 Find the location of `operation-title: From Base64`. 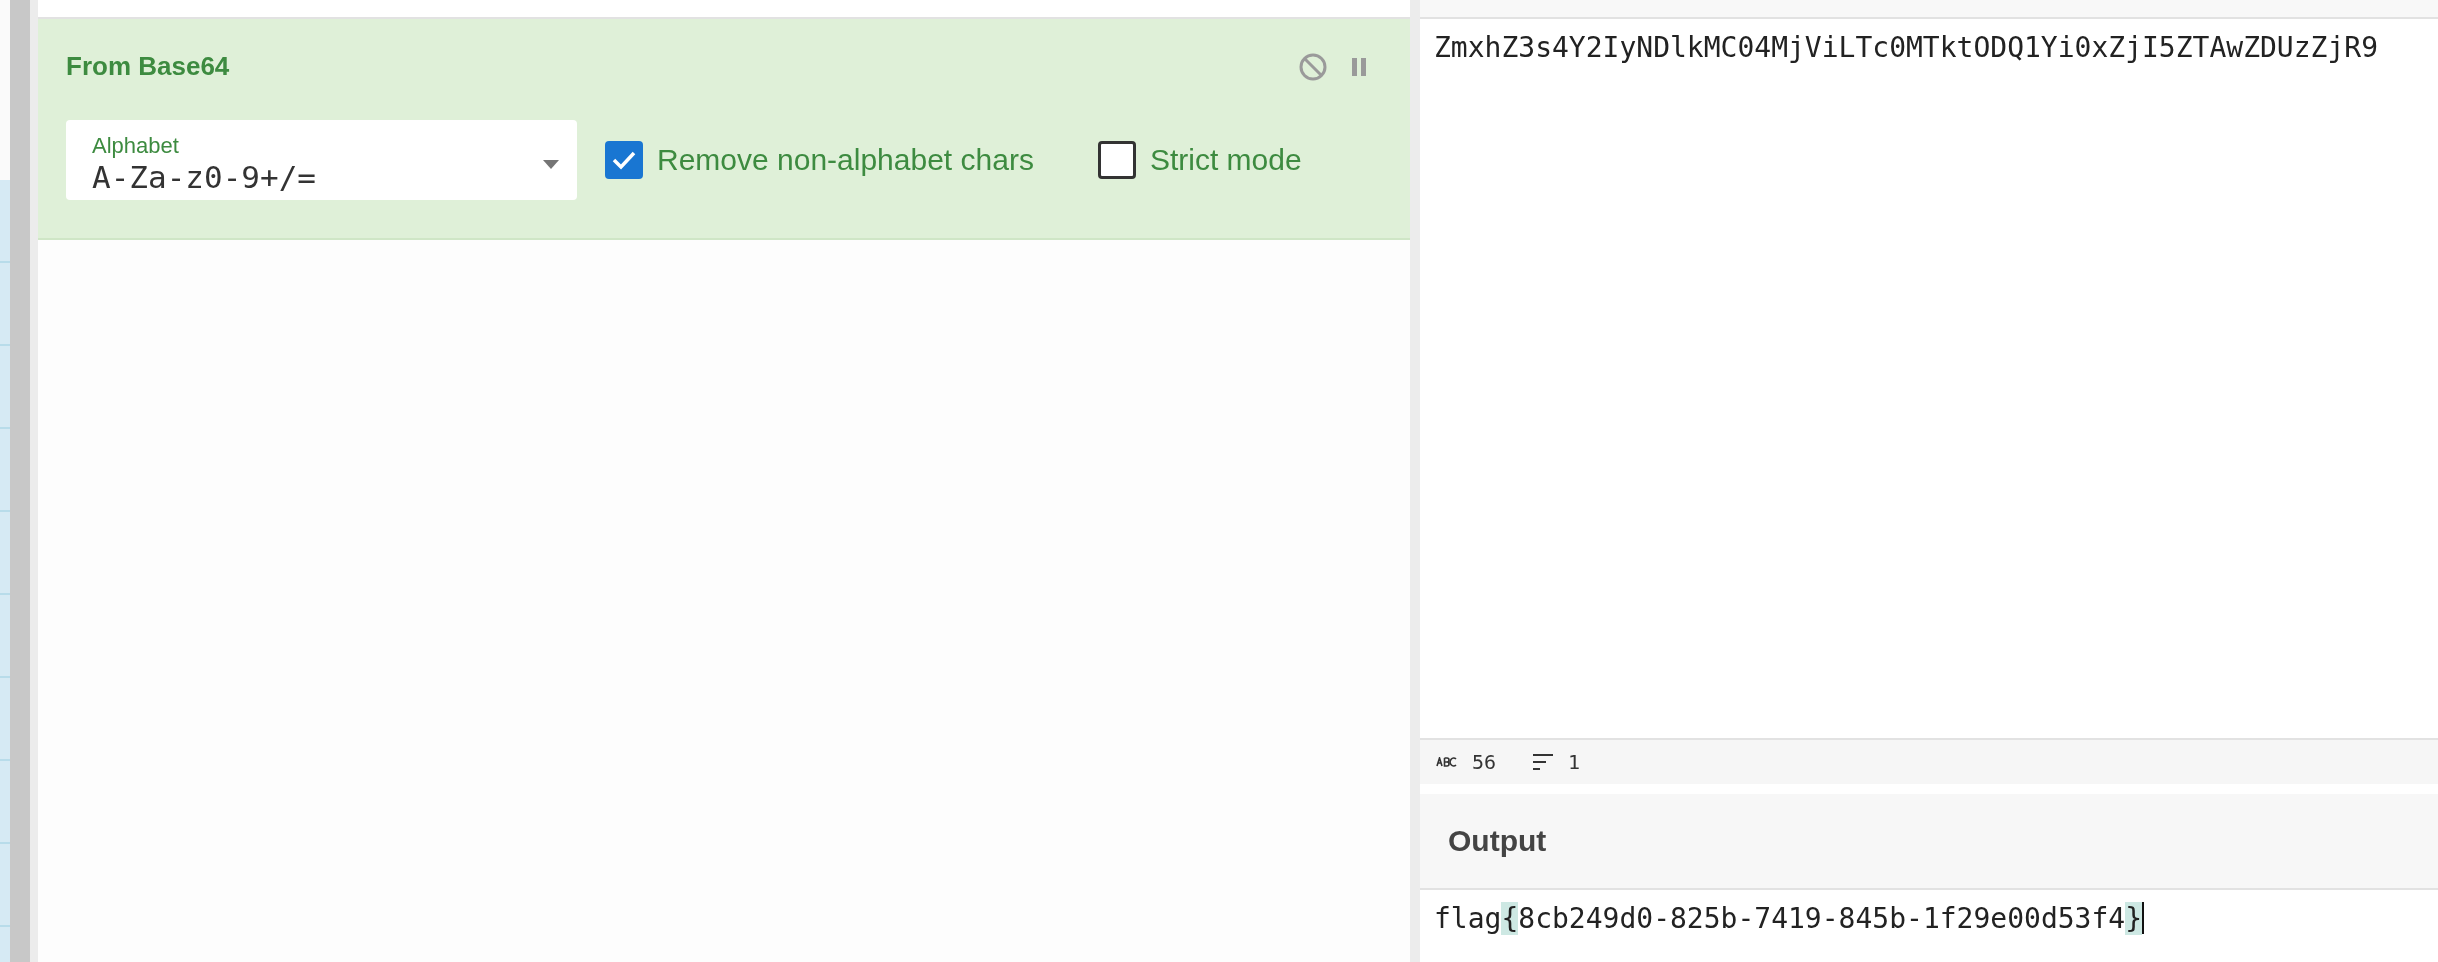

operation-title: From Base64 is located at coordinates (148, 66).